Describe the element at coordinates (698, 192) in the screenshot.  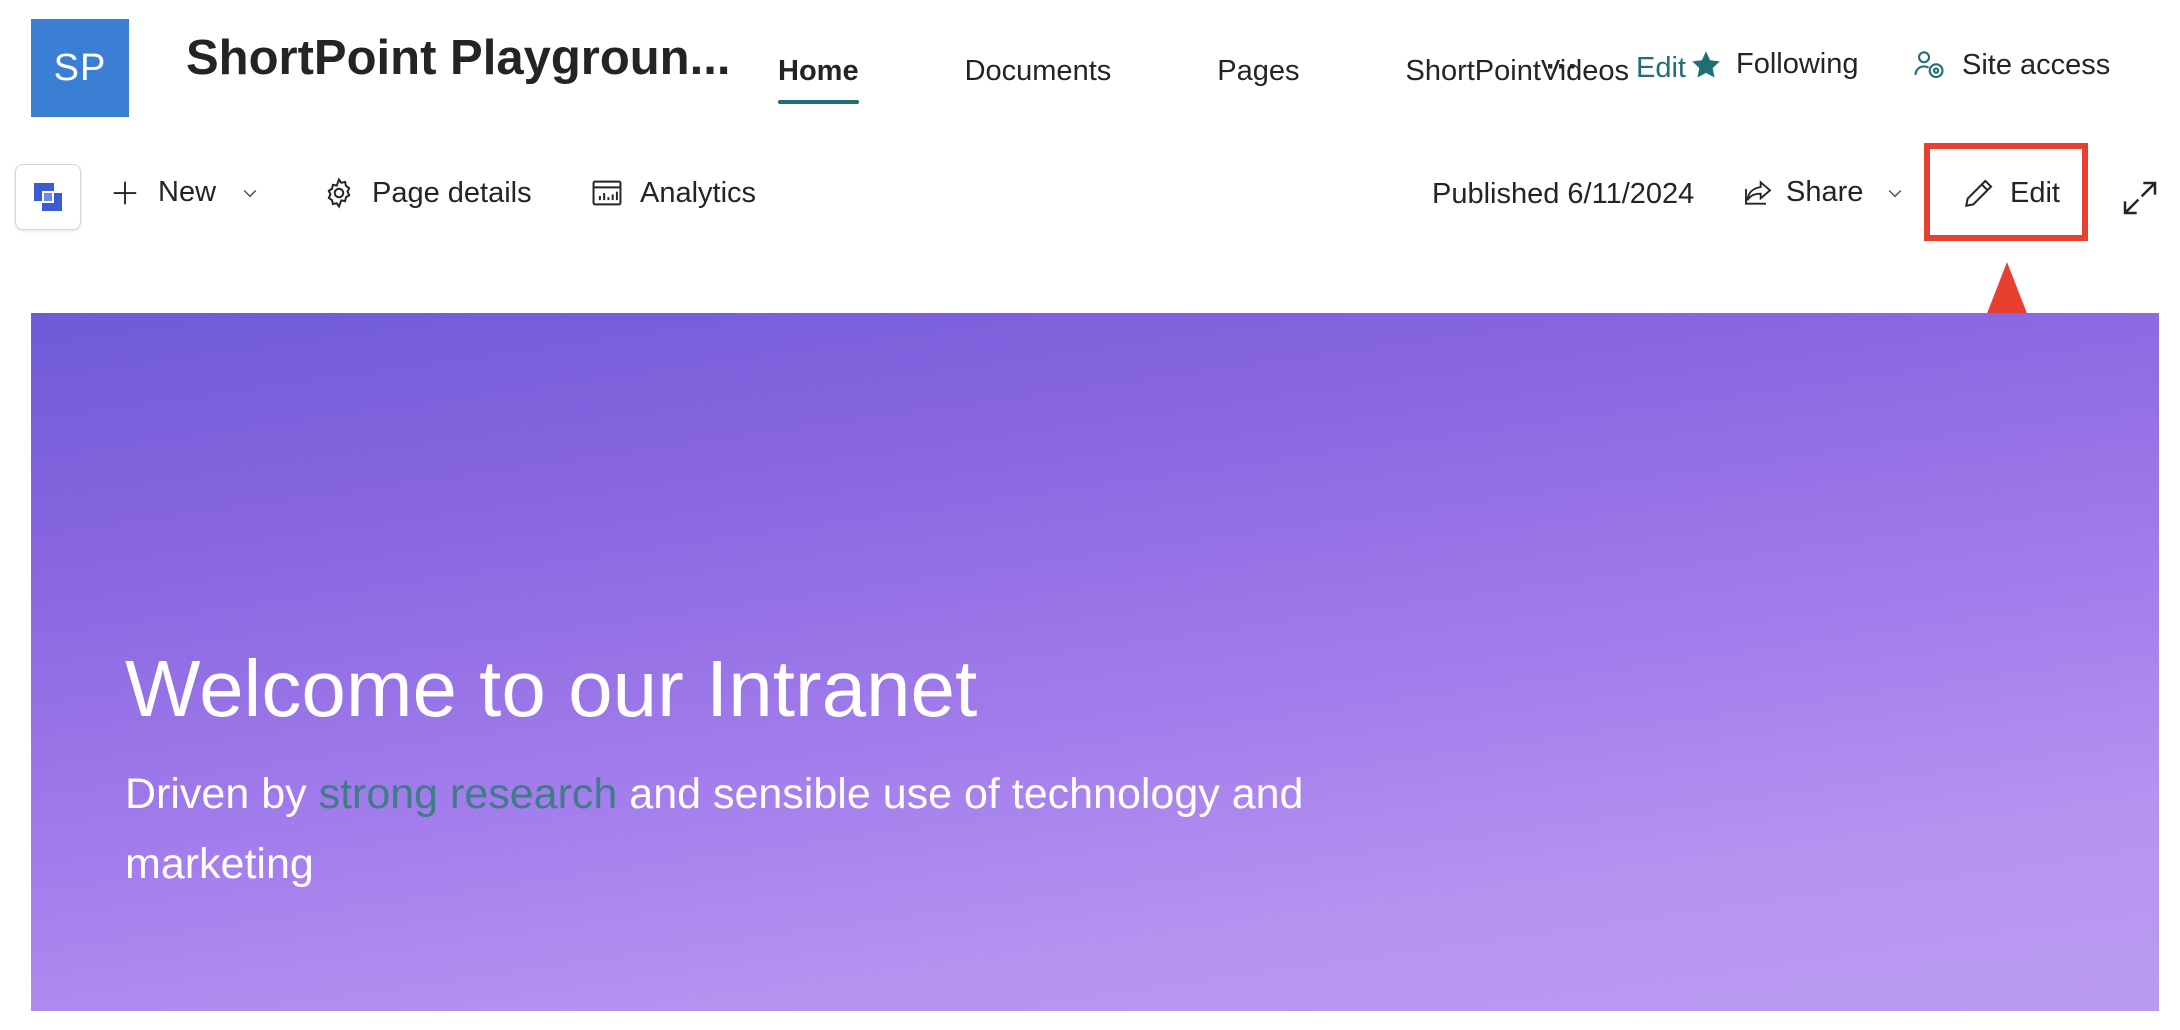
I see `analytics-label: Analytics` at that location.